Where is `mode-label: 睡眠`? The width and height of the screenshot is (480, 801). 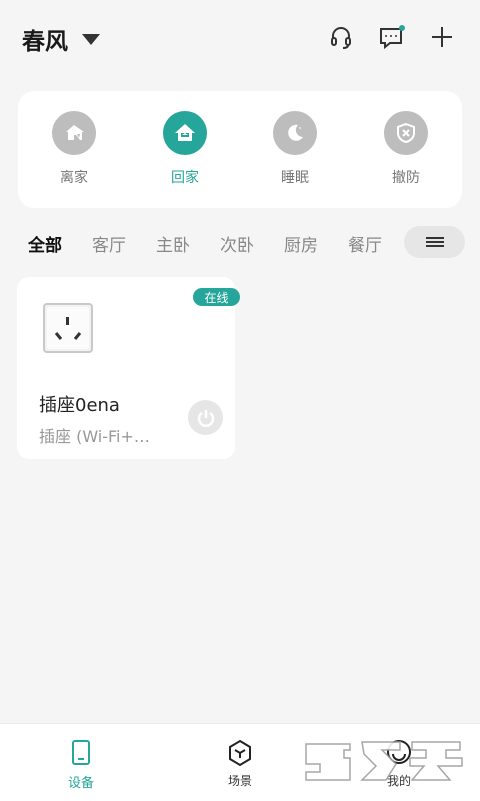 mode-label: 睡眠 is located at coordinates (295, 178).